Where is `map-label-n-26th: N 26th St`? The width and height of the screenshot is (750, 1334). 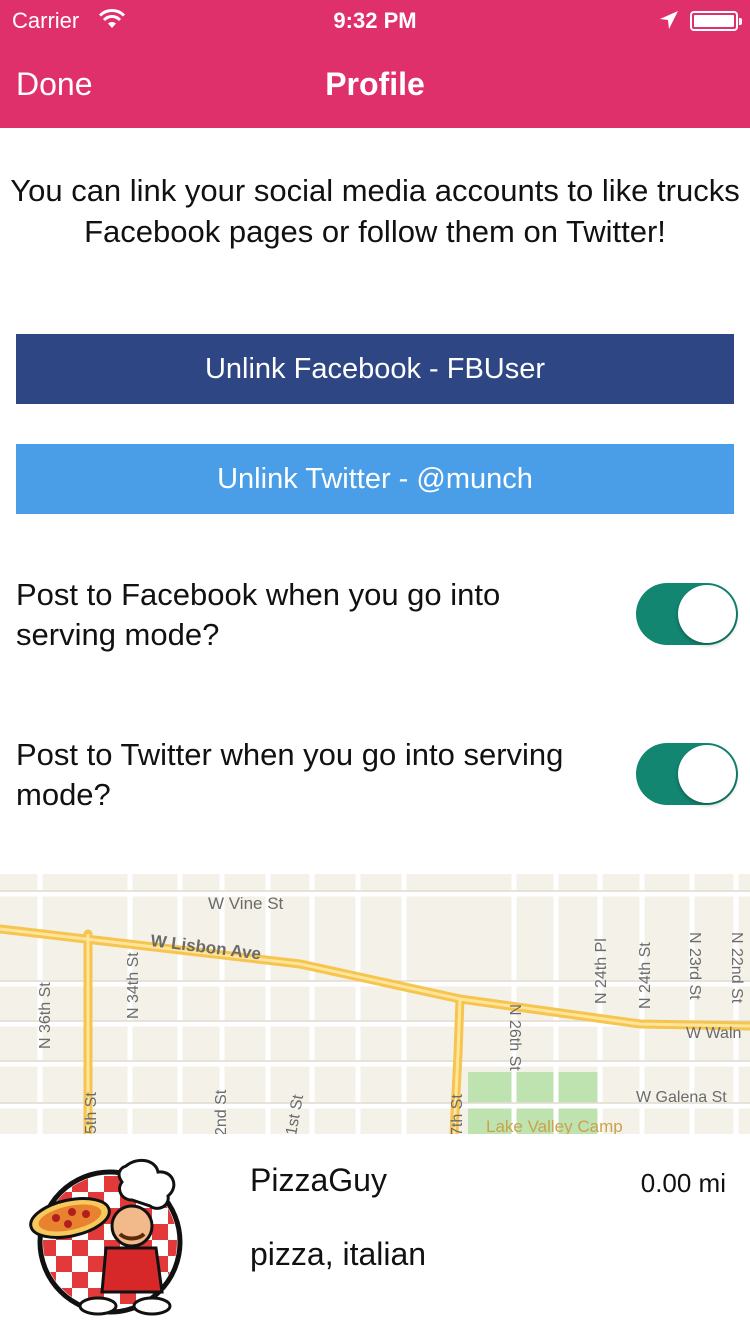
map-label-n-26th: N 26th St is located at coordinates (514, 1037).